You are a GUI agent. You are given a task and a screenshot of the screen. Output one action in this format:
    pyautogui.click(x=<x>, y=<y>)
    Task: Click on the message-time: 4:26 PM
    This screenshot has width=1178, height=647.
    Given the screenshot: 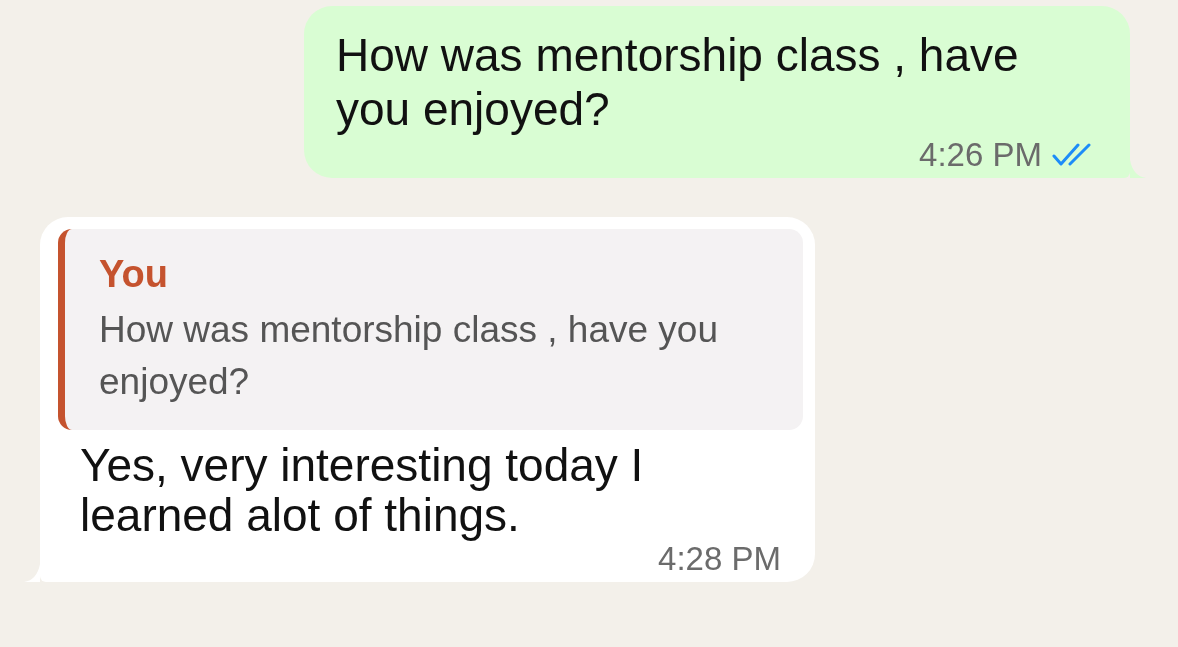 What is the action you would take?
    pyautogui.click(x=980, y=155)
    